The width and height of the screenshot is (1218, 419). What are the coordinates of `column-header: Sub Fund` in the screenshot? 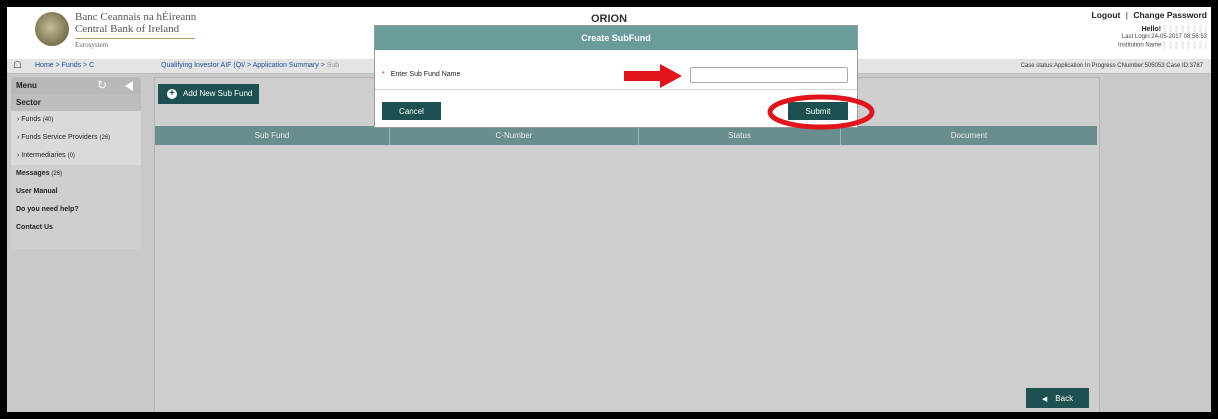 It's located at (272, 135).